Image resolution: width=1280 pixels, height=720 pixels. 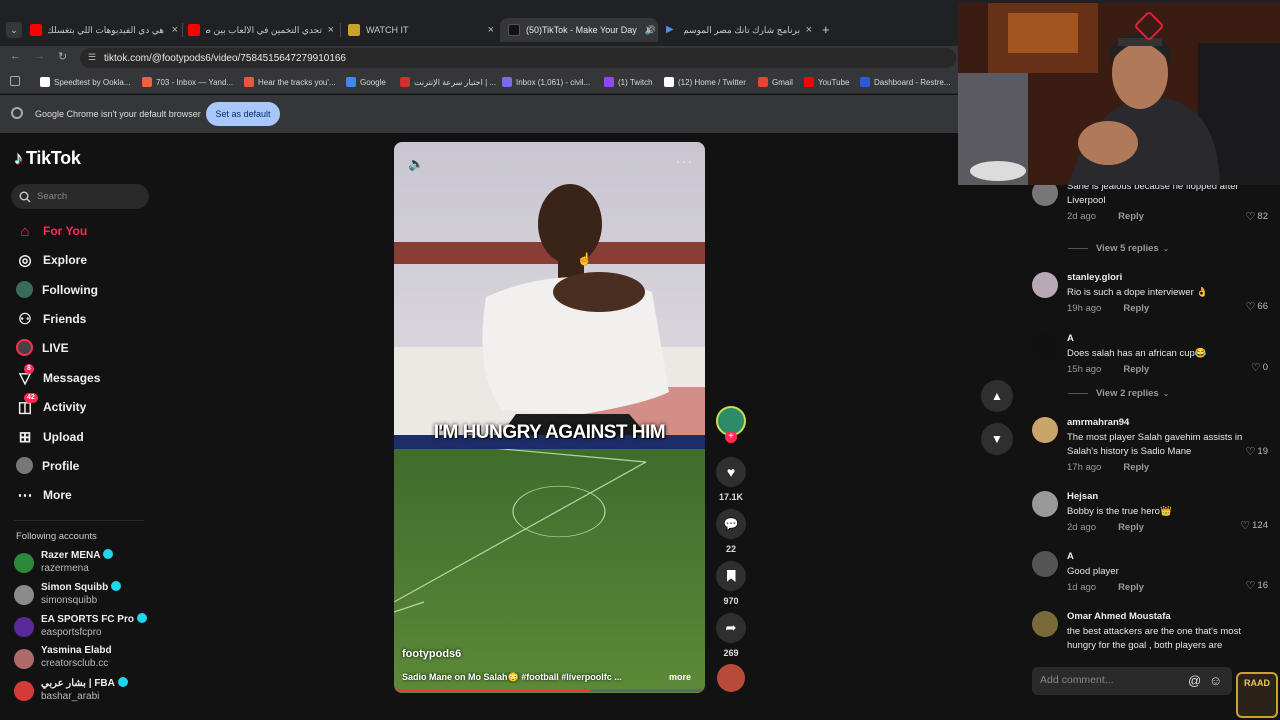 What do you see at coordinates (42, 347) in the screenshot?
I see `sidebar-item-live: LIVE` at bounding box center [42, 347].